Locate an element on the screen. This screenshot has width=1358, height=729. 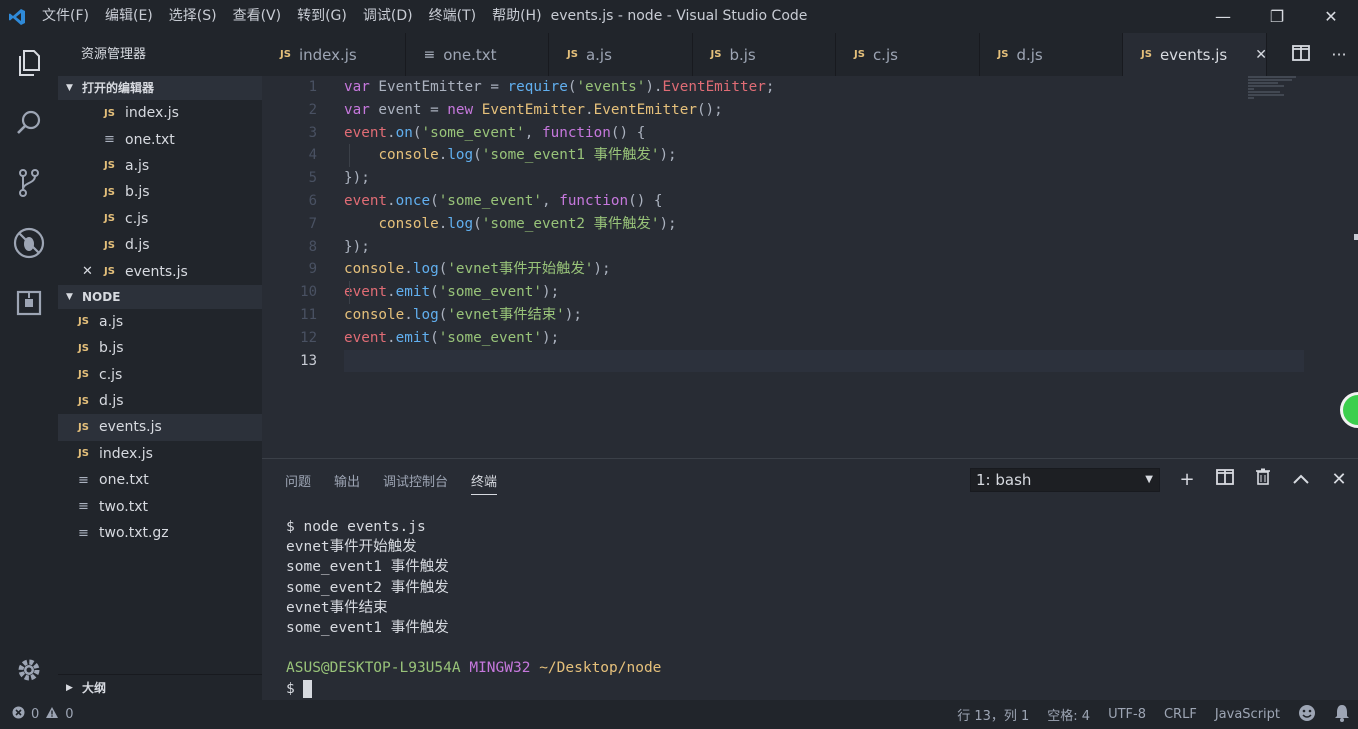
file-name: one.txt is located at coordinates (124, 480).